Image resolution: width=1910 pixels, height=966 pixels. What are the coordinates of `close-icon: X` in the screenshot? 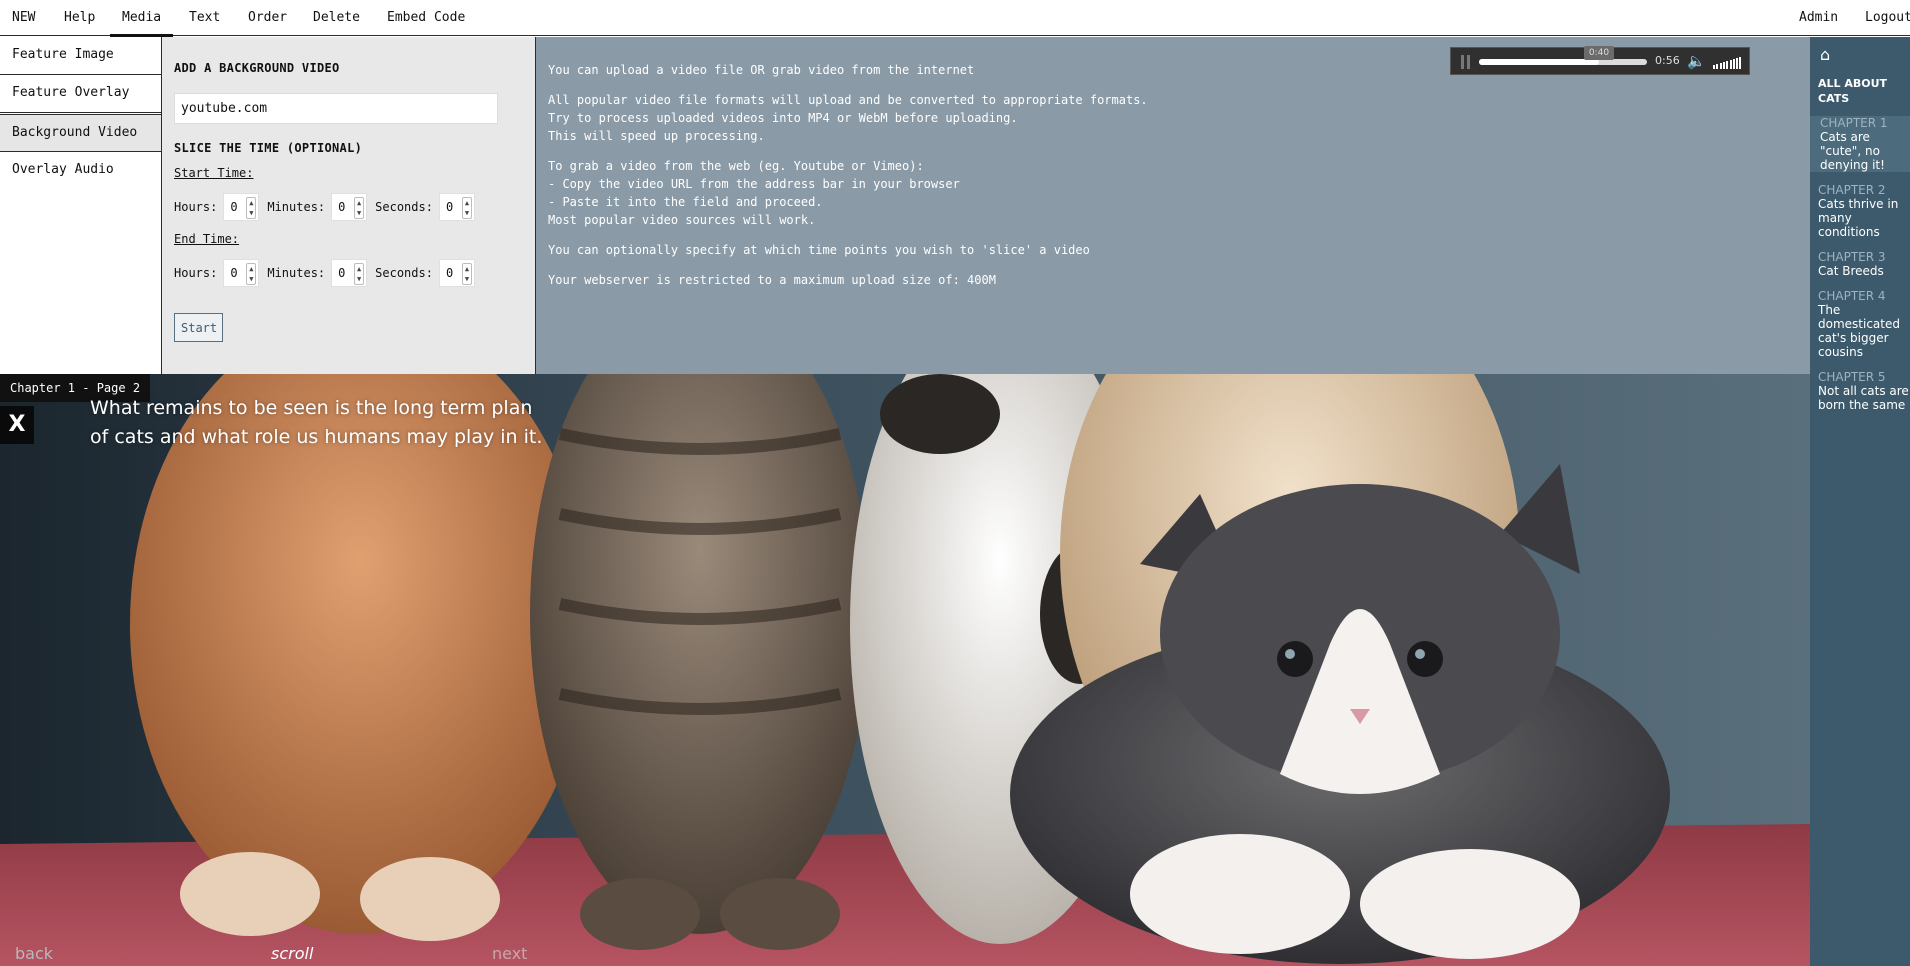 It's located at (17, 425).